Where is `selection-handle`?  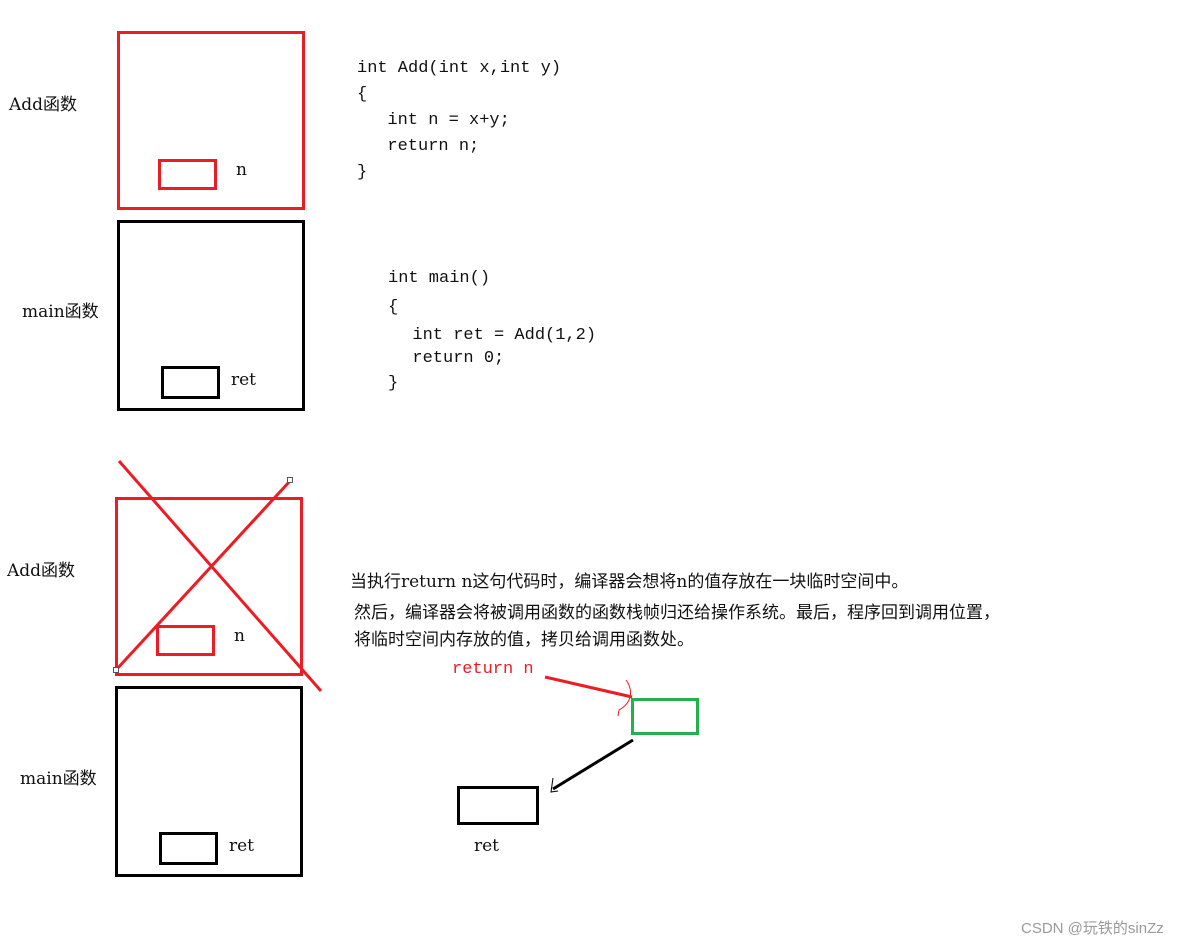
selection-handle is located at coordinates (290, 480).